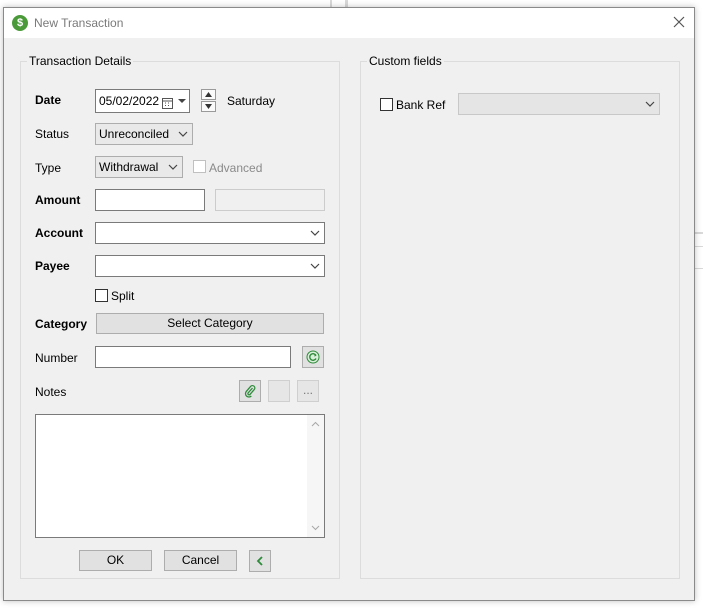  I want to click on notes-scrollbar, so click(315, 476).